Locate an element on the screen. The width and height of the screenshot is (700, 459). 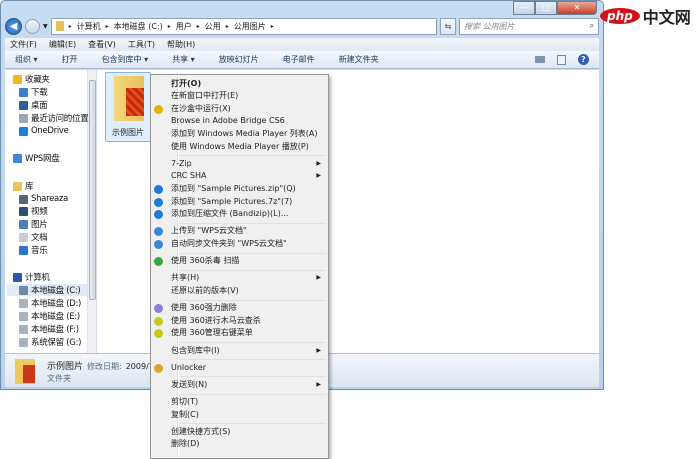
toolbar-button: 电子邮件 is located at coordinates (299, 59).